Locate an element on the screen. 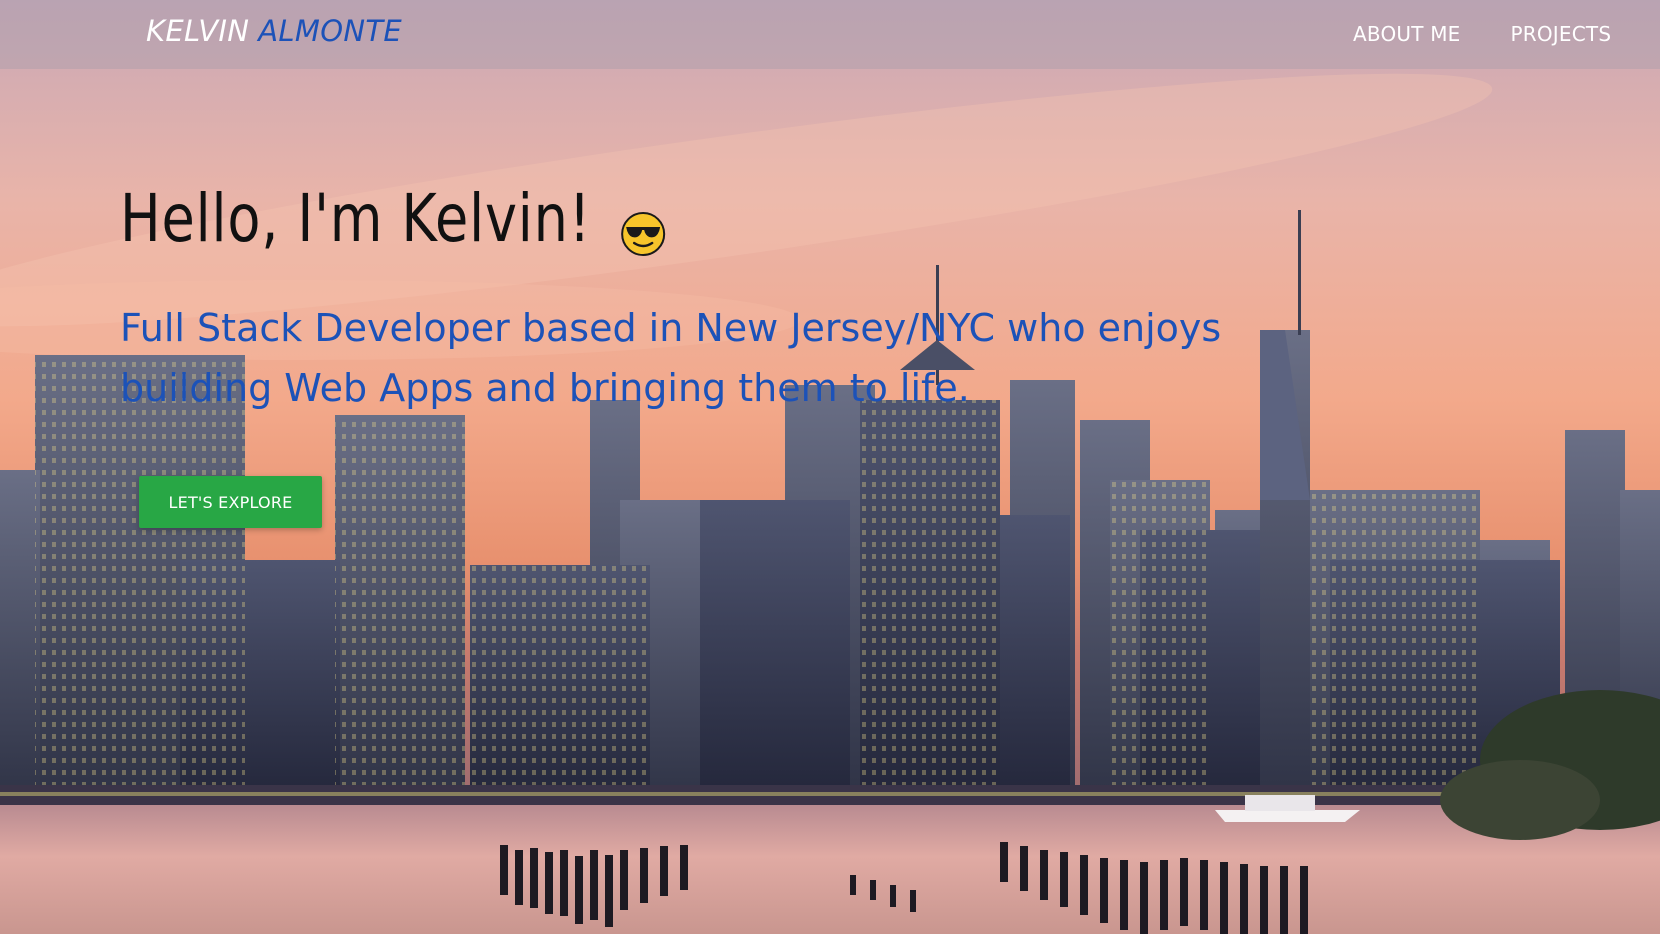 This screenshot has width=1660, height=934. hero-greeting-text: Hello, I'm Kelvin! is located at coordinates (356, 218).